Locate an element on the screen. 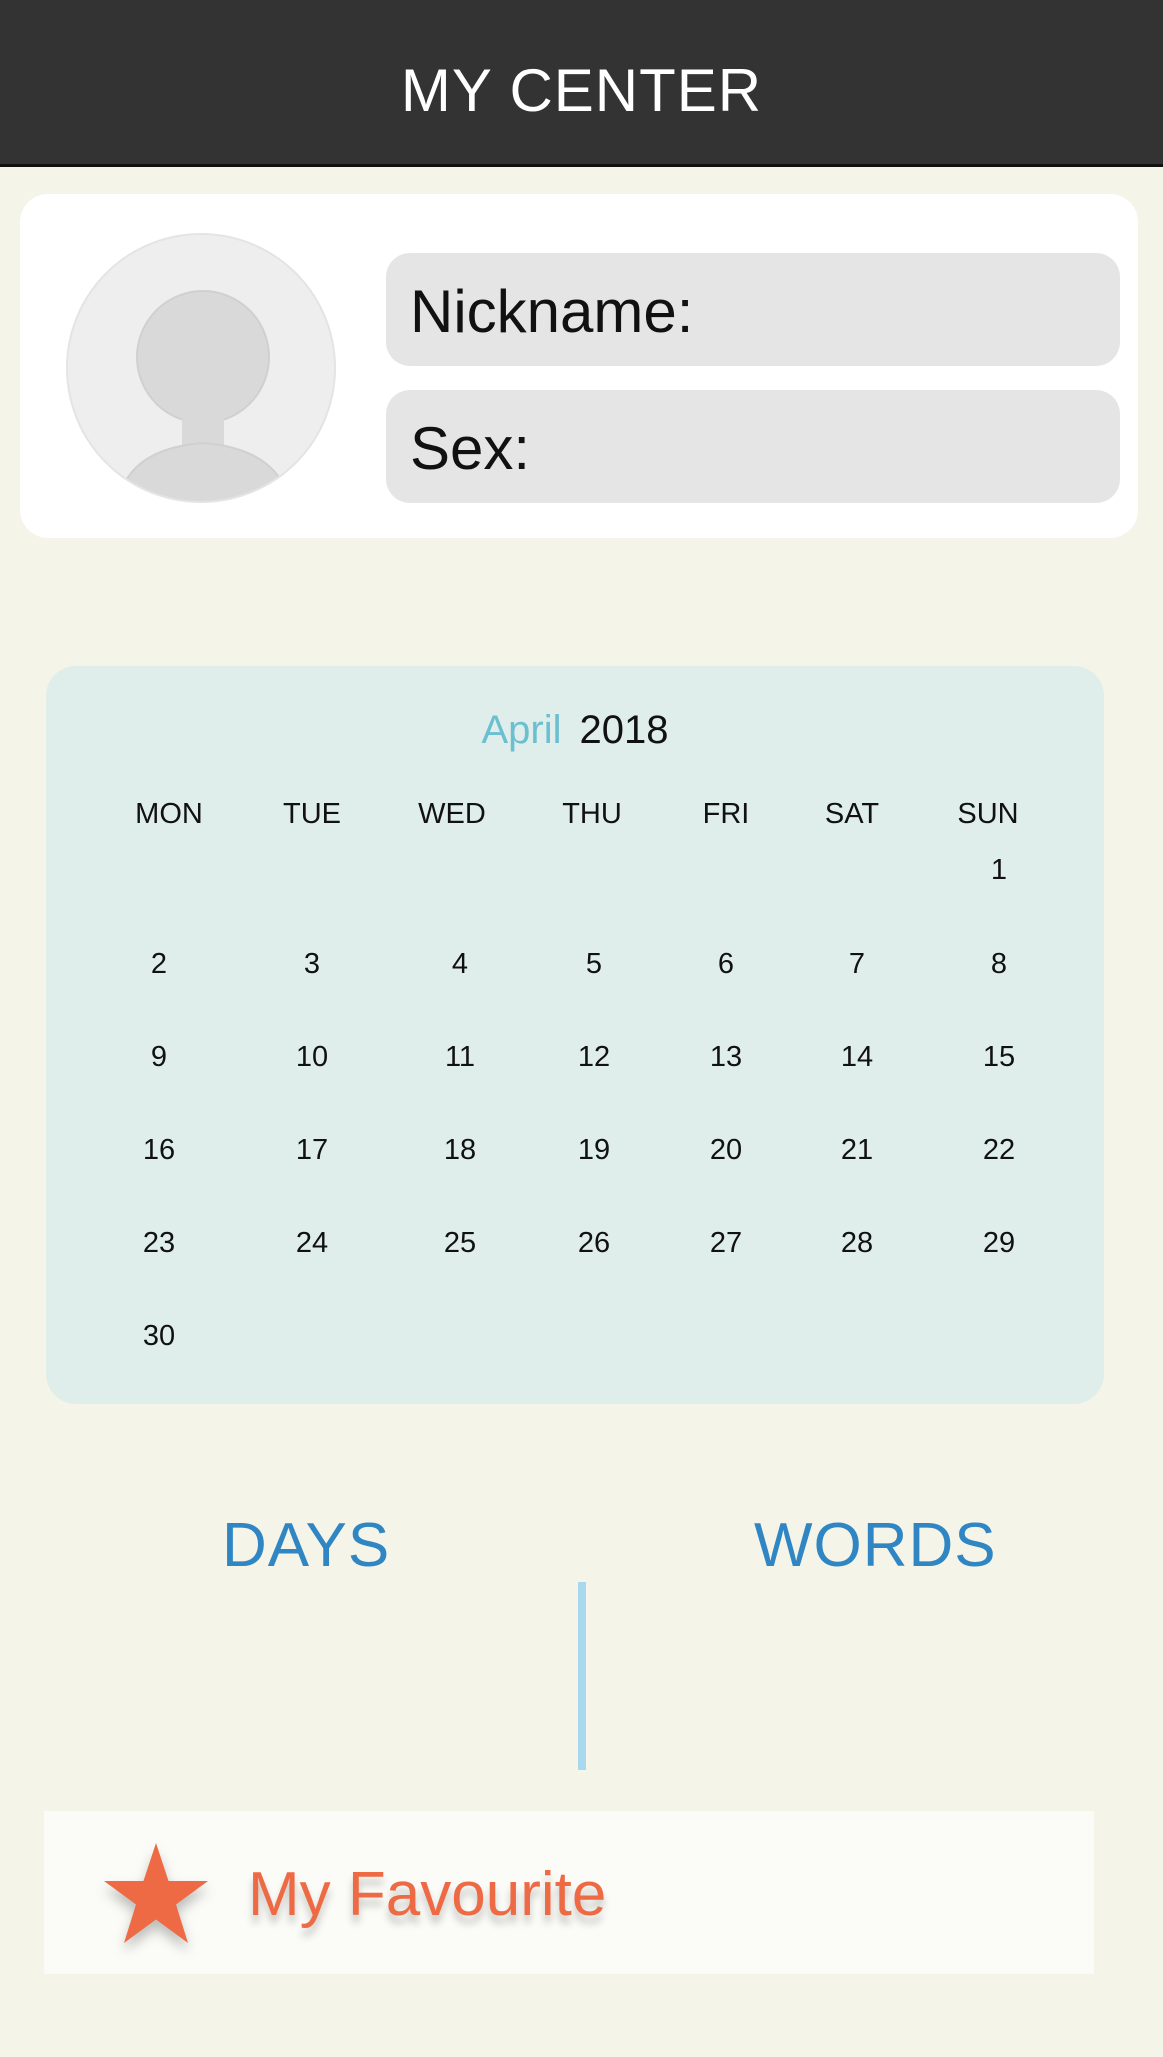 The width and height of the screenshot is (1163, 2057). weekday-header: WED is located at coordinates (452, 814).